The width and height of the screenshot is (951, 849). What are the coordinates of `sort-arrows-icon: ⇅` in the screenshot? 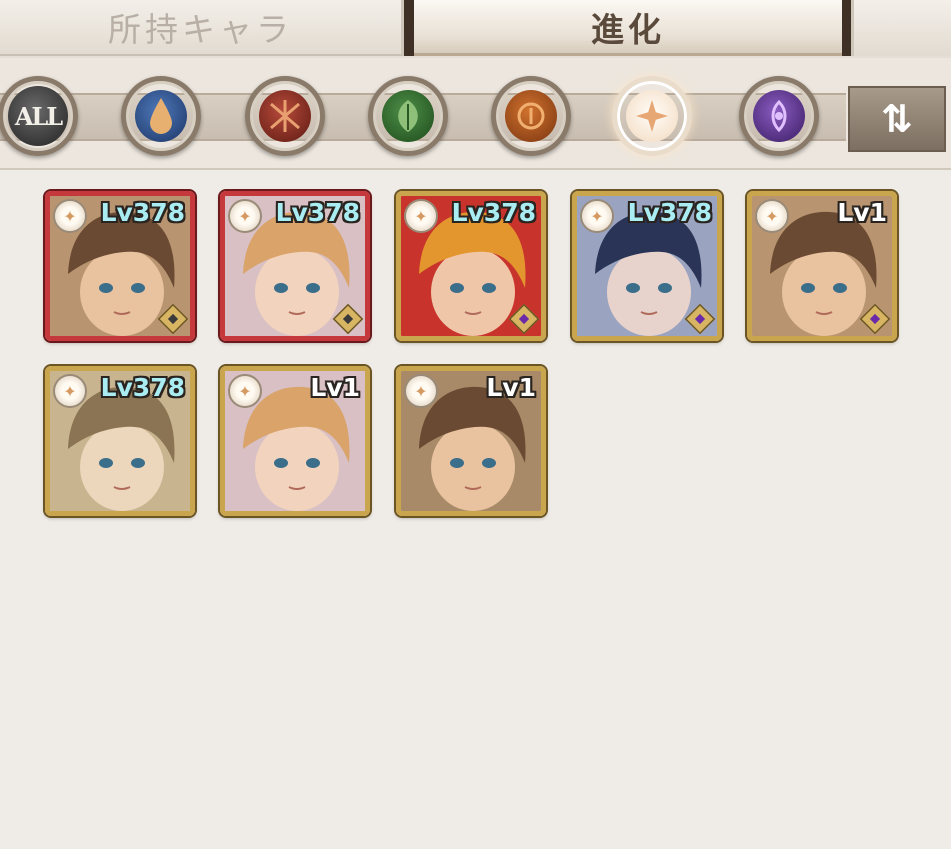 It's located at (897, 119).